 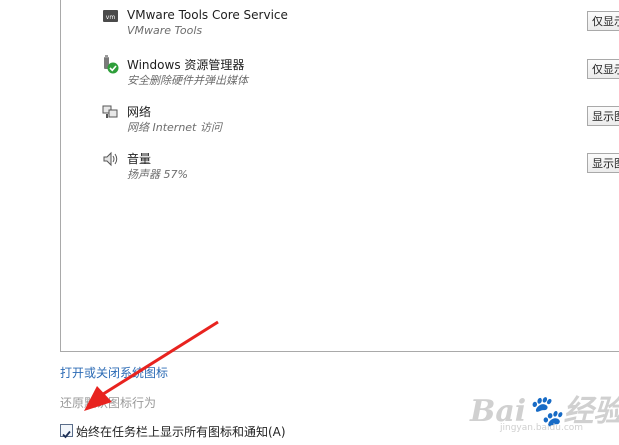 I want to click on baidu-watermark-url: jingyan.baidu.com, so click(x=542, y=428).